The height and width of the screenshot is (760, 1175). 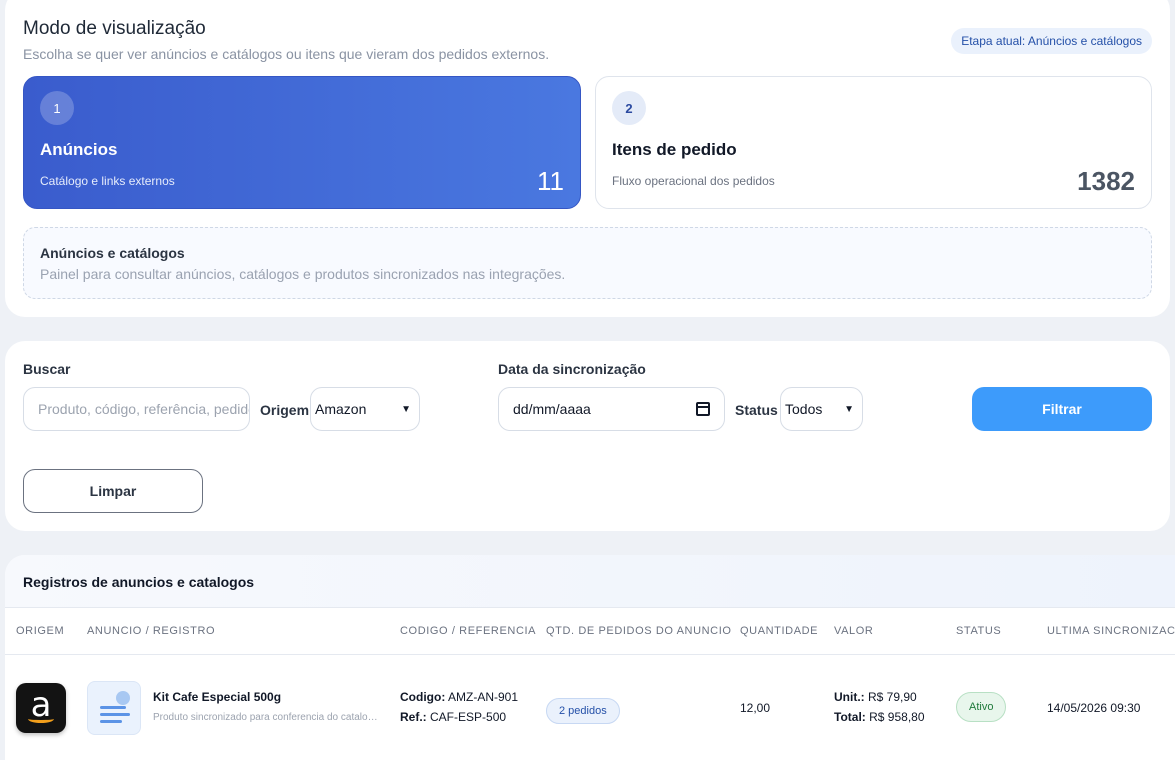 I want to click on product-code: Codigo: AMZ-AN-901, so click(x=459, y=697).